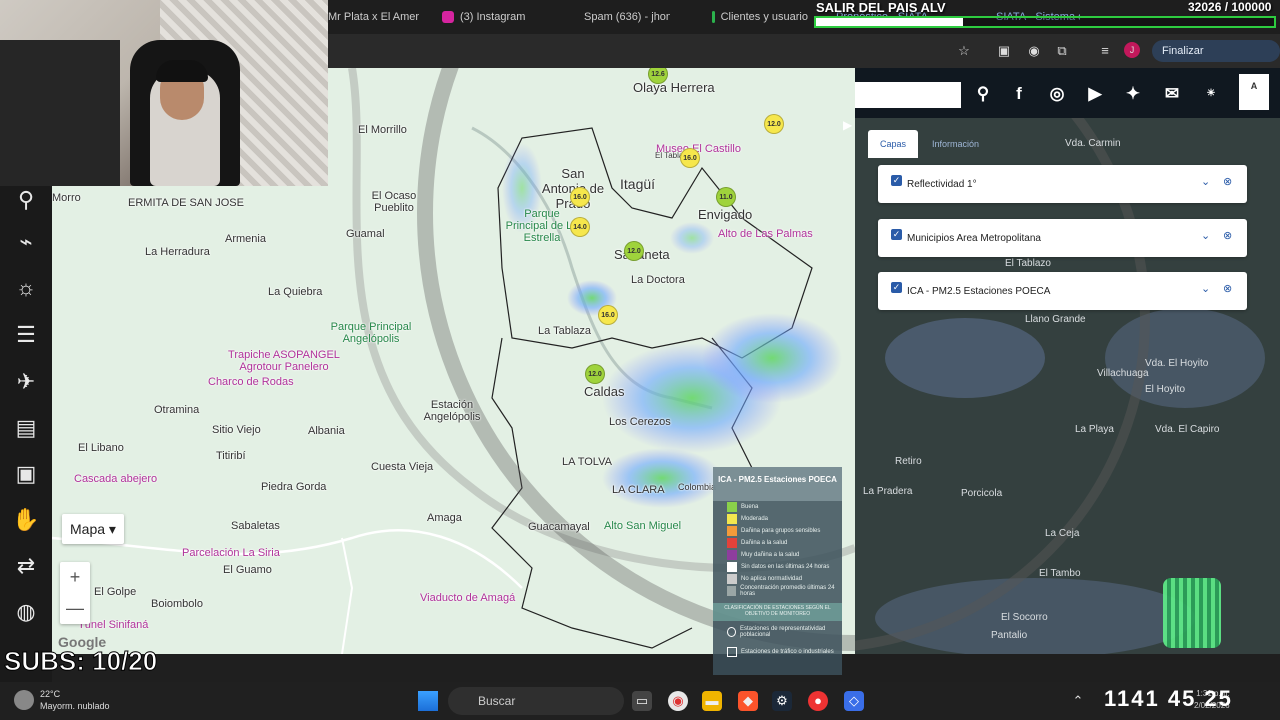 This screenshot has height=720, width=1280. Describe the element at coordinates (255, 526) in the screenshot. I see `place-sabaletas: Sabaletas` at that location.